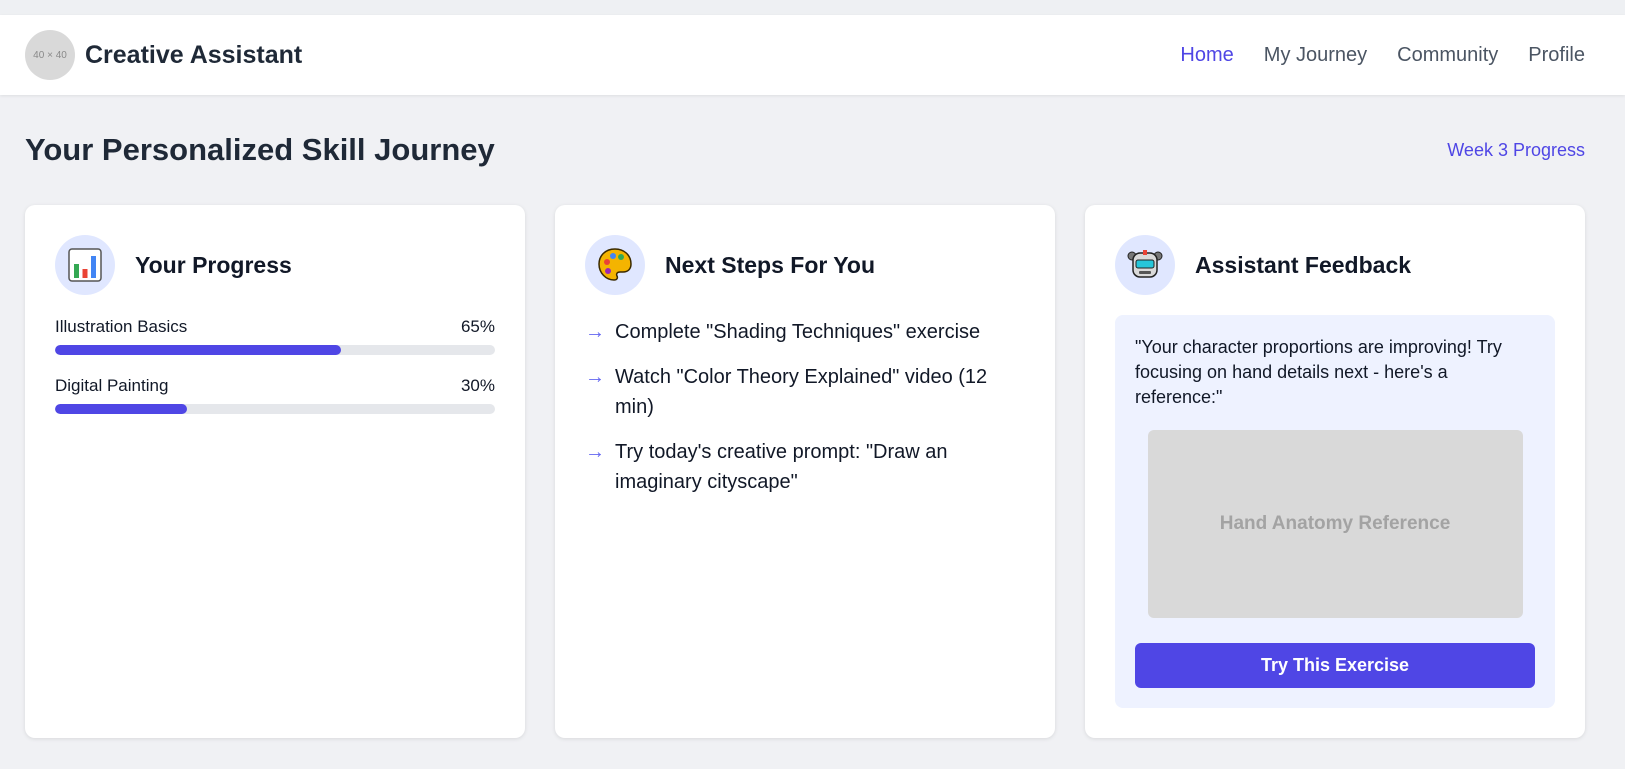 The image size is (1625, 769). I want to click on progress-label: Illustration Basics, so click(121, 326).